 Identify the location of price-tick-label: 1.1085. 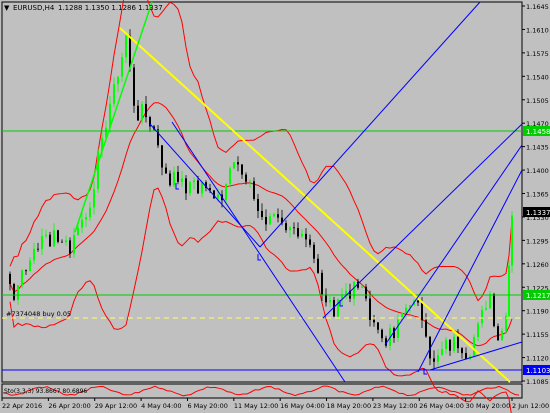
(537, 382).